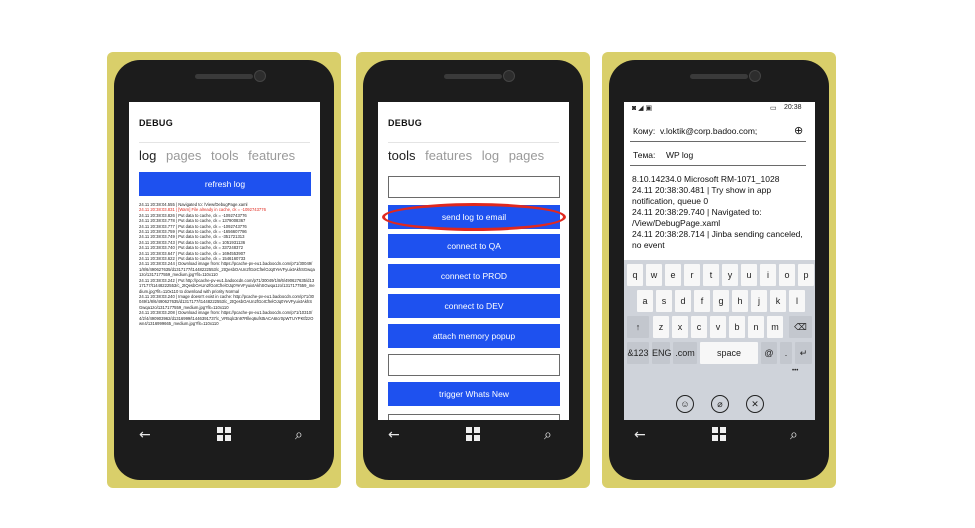 Image resolution: width=975 pixels, height=528 pixels. I want to click on key-t: t, so click(711, 275).